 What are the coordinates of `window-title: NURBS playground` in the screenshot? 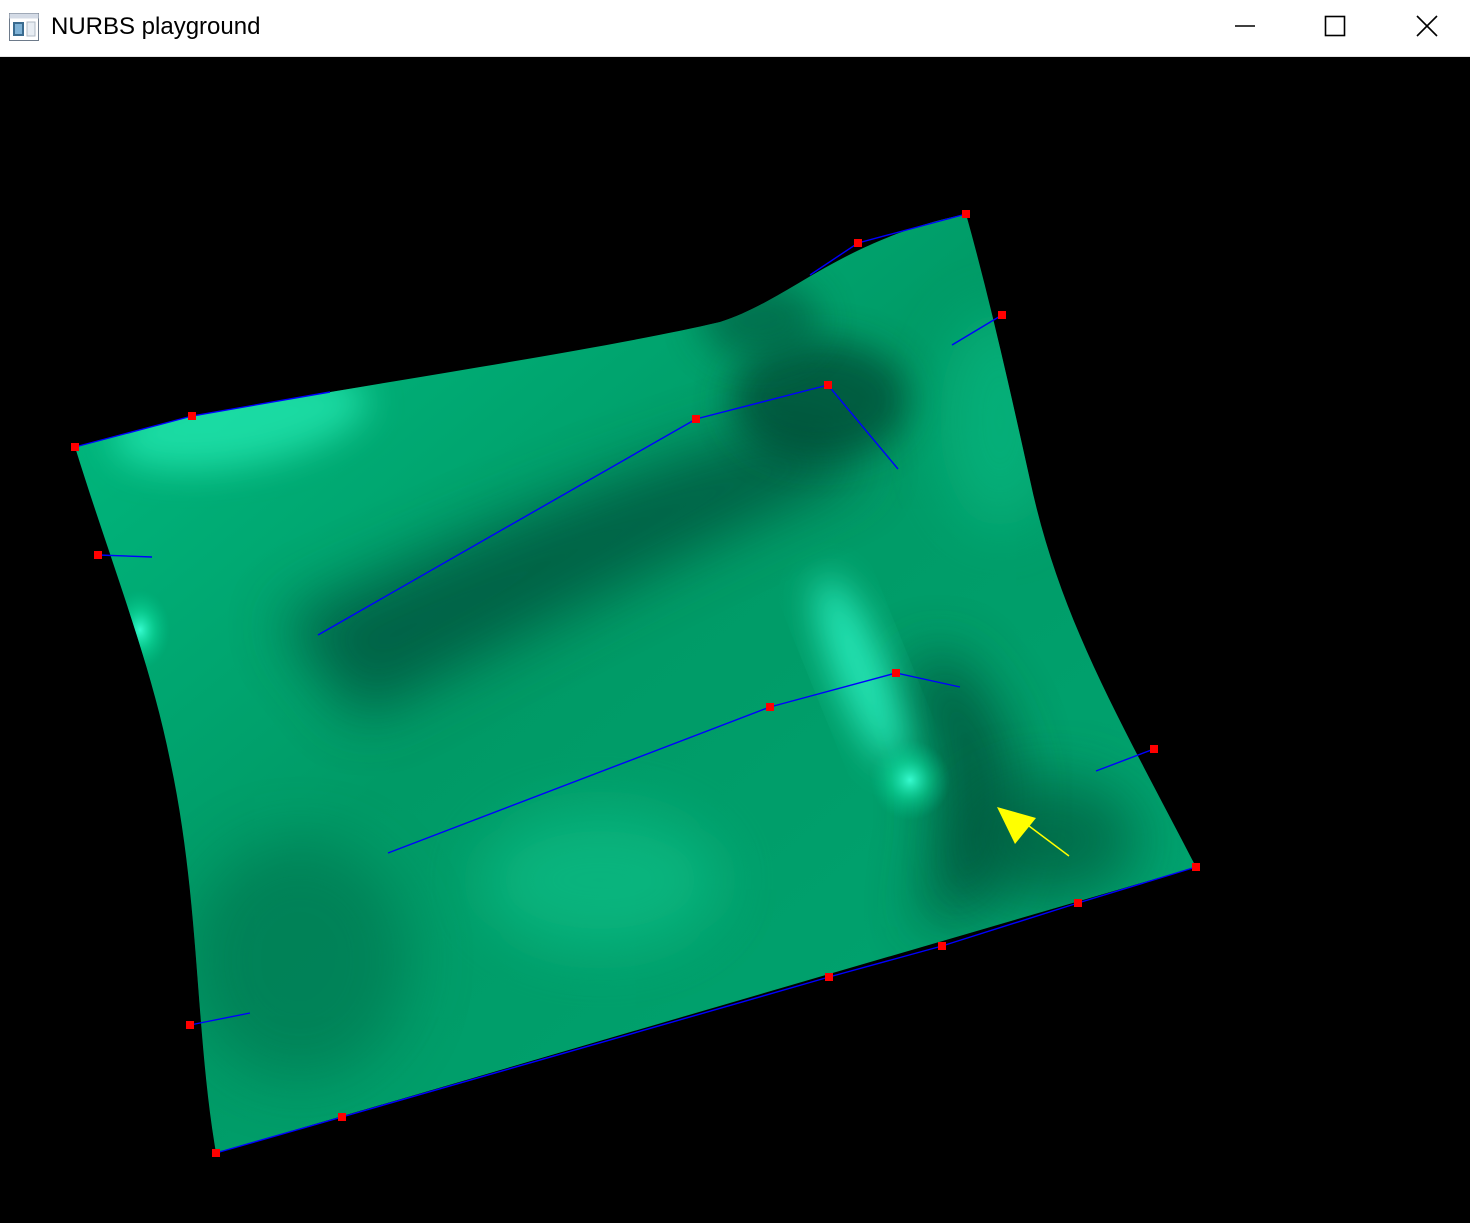 It's located at (156, 26).